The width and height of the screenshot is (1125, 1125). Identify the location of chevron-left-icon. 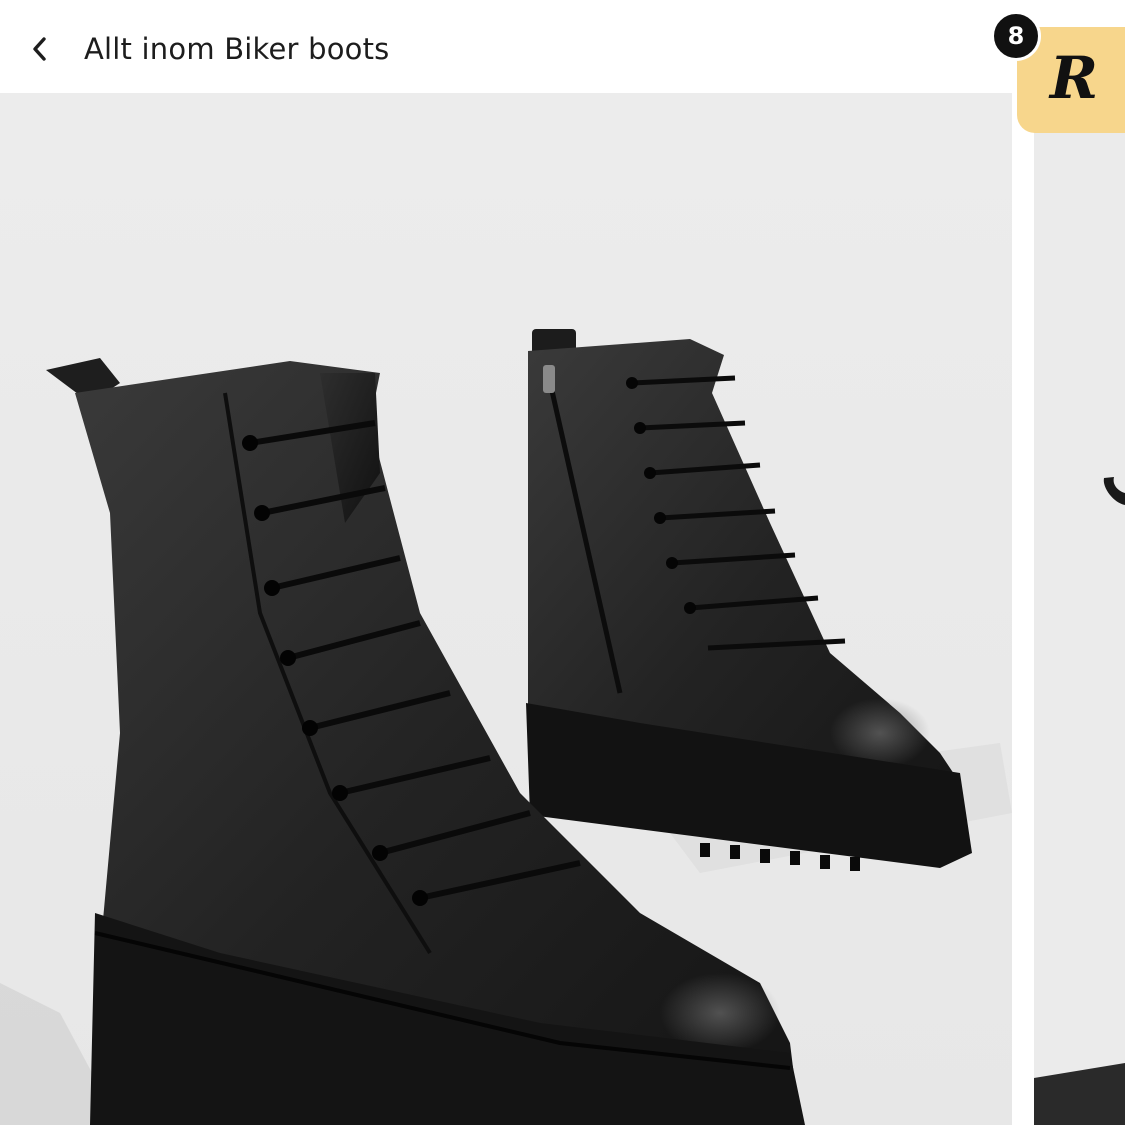
(50, 49).